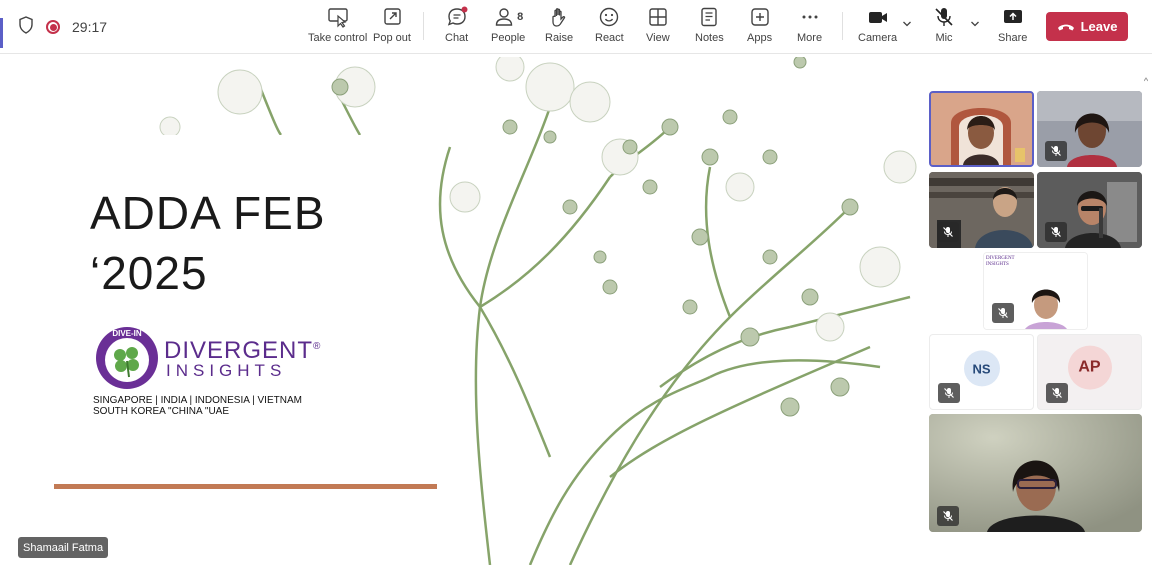 This screenshot has width=1152, height=573. What do you see at coordinates (981, 368) in the screenshot?
I see `avatar: NS` at bounding box center [981, 368].